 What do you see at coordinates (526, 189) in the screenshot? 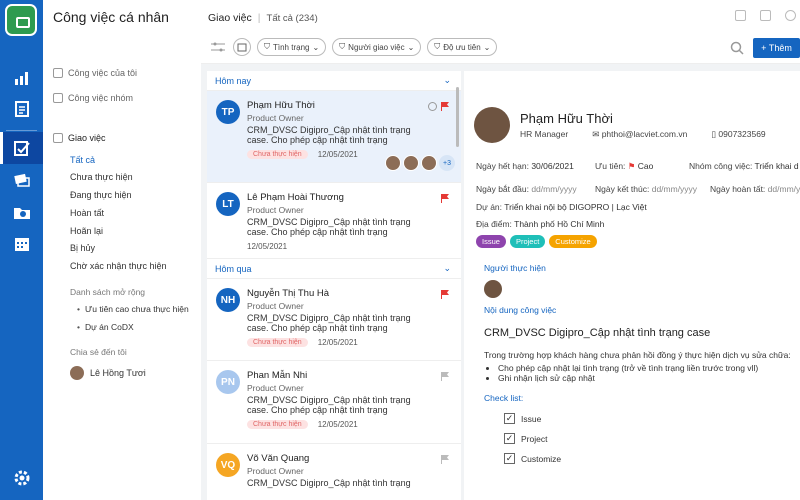
I see `start-date: Ngày bắt đầu: dd/mm/yyyy` at bounding box center [526, 189].